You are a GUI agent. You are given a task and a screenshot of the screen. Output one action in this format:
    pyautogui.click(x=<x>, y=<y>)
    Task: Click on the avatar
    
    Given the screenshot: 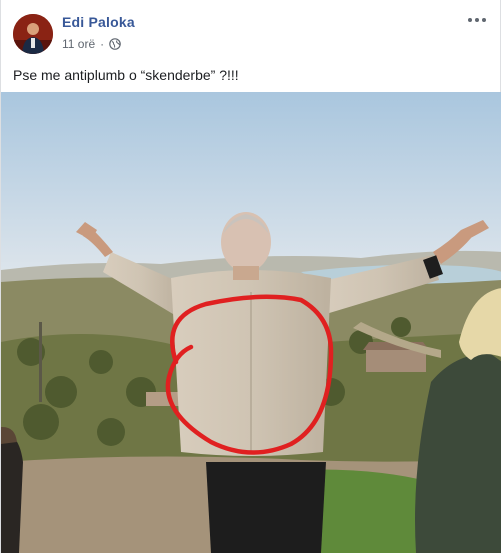 What is the action you would take?
    pyautogui.click(x=33, y=34)
    